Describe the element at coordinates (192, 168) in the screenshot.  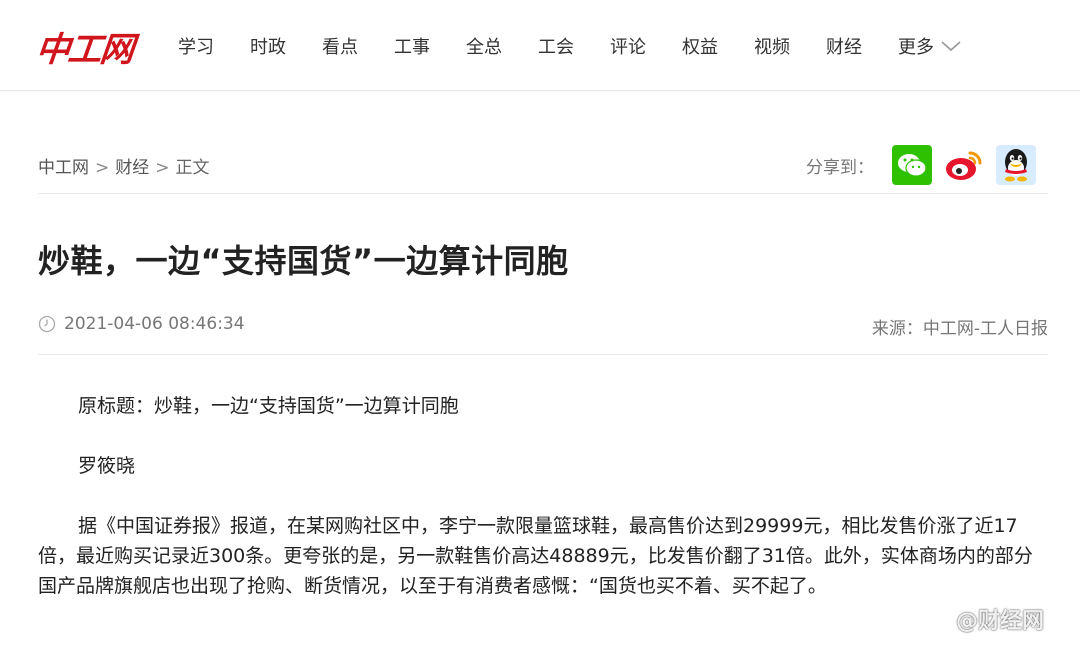
I see `breadcrumb-current: 正文` at that location.